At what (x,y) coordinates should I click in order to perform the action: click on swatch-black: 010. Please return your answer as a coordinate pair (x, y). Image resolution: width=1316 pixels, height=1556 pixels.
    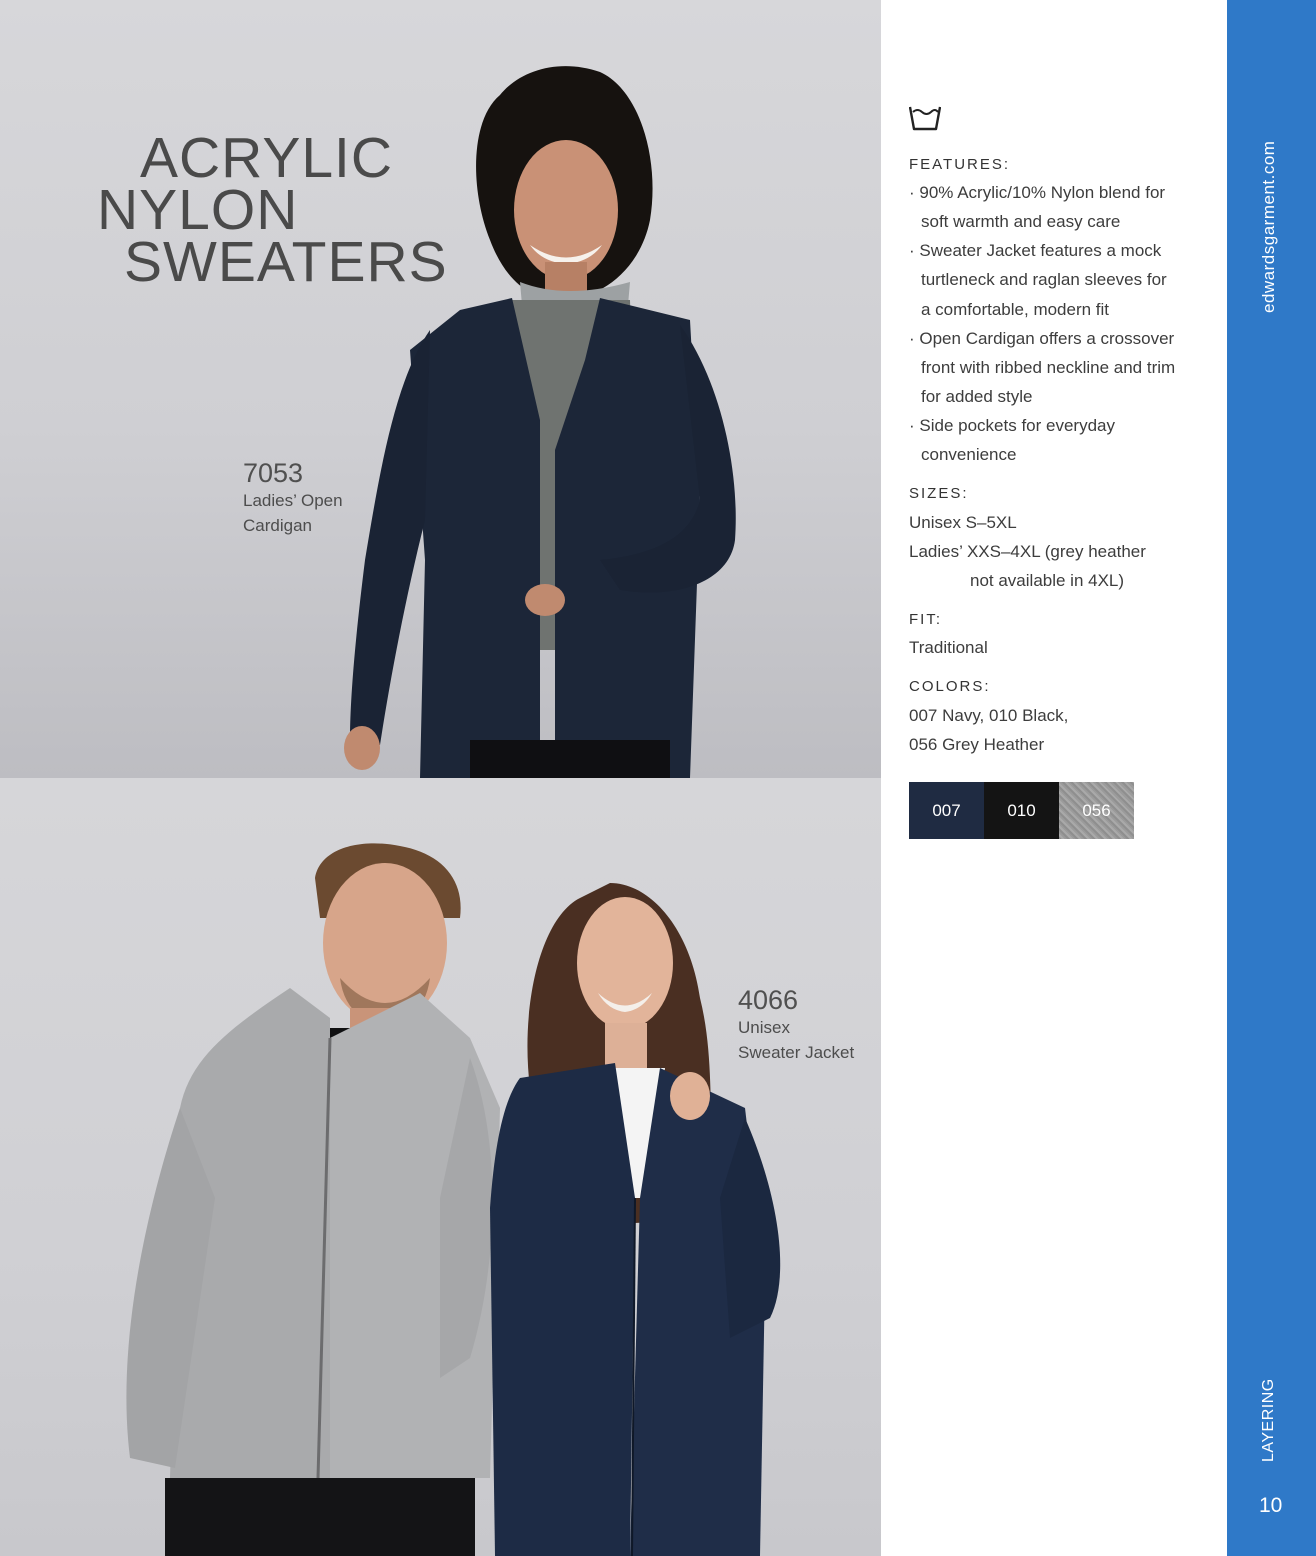
    Looking at the image, I should click on (1021, 810).